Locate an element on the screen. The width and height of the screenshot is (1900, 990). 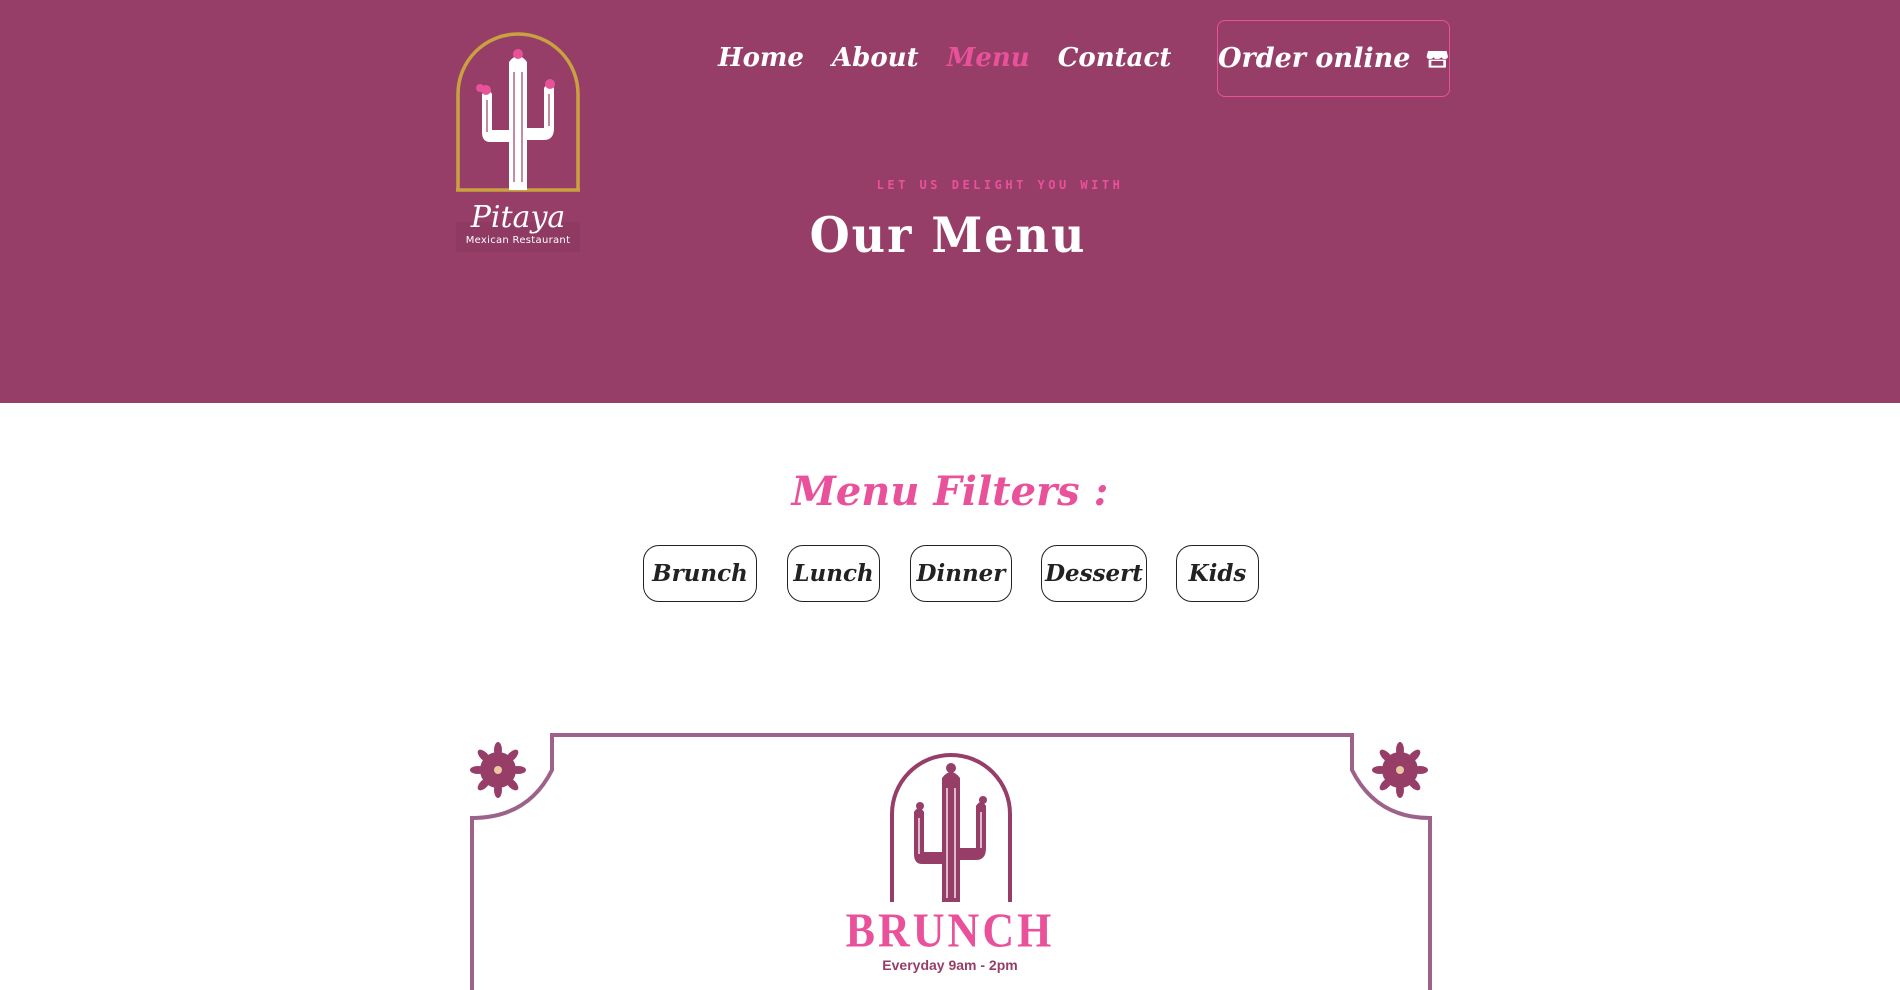
menu-filters: Brunch Lunch Dinner Dessert Kids is located at coordinates (951, 573).